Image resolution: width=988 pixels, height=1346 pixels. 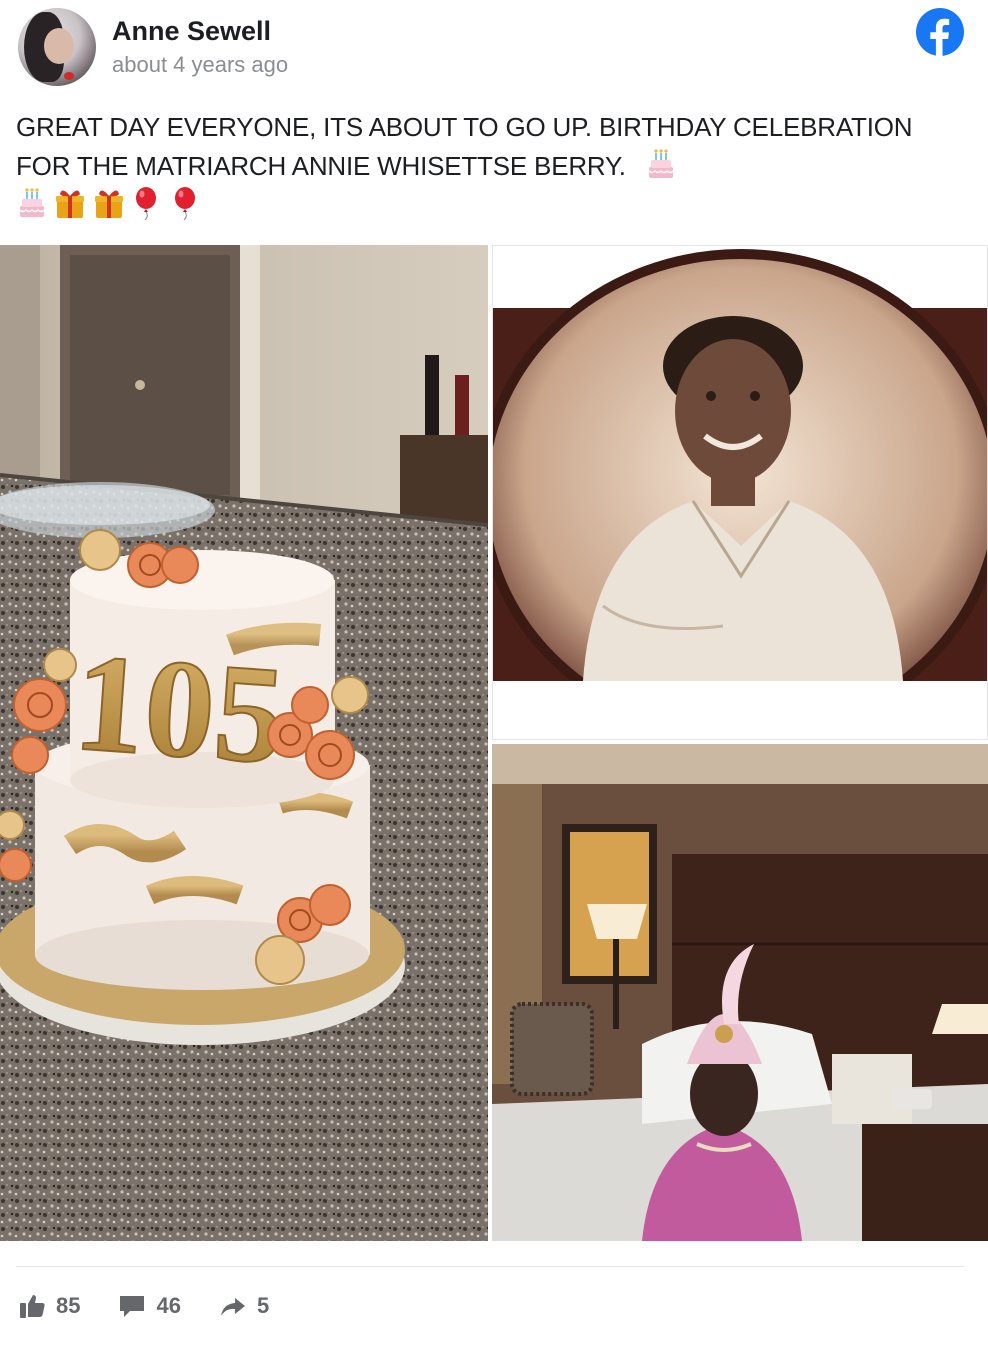 What do you see at coordinates (32, 1306) in the screenshot?
I see `thumbs-up-icon` at bounding box center [32, 1306].